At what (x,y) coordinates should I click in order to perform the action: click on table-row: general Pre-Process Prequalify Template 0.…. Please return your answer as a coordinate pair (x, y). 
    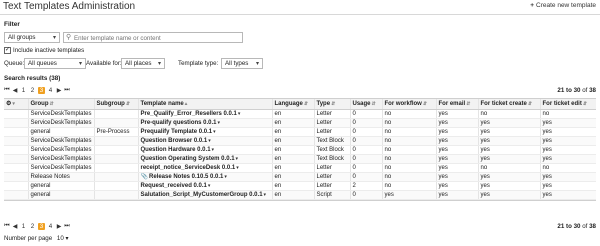
    Looking at the image, I should click on (300, 132).